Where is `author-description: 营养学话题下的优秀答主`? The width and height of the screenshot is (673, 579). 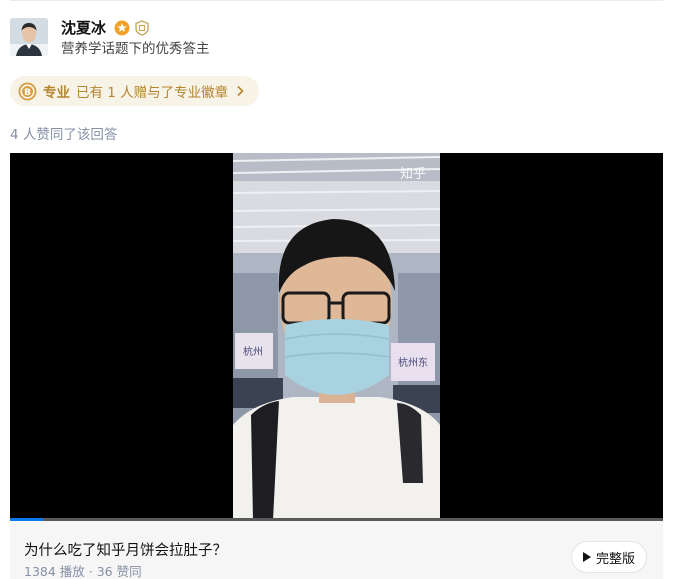 author-description: 营养学话题下的优秀答主 is located at coordinates (135, 49).